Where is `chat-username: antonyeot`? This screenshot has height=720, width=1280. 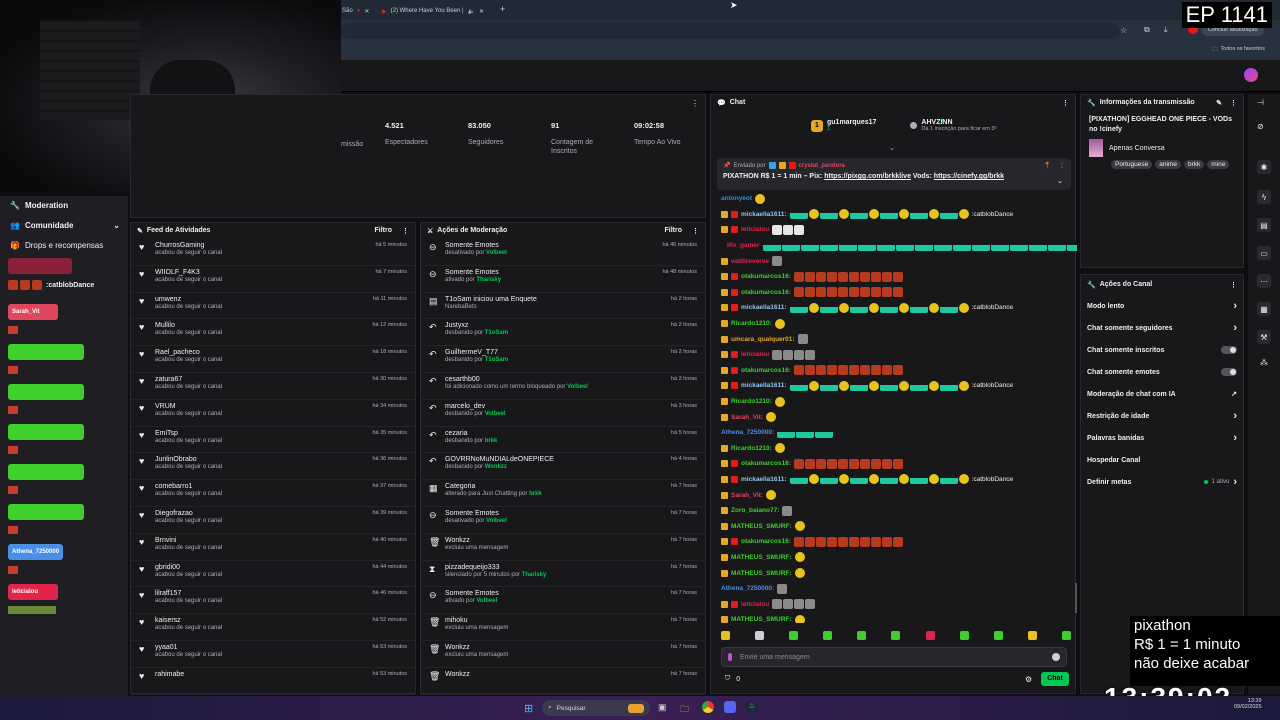
chat-username: antonyeot is located at coordinates (736, 198).